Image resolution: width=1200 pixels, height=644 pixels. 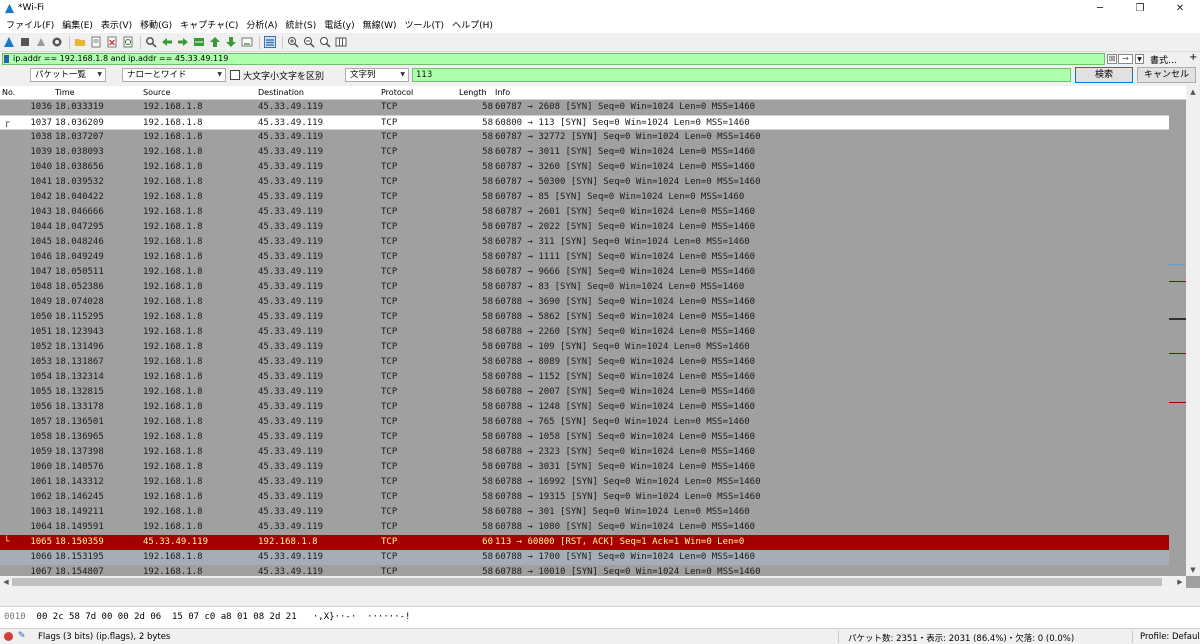 What do you see at coordinates (397, 92) in the screenshot?
I see `column-header-protocol: Protocol` at bounding box center [397, 92].